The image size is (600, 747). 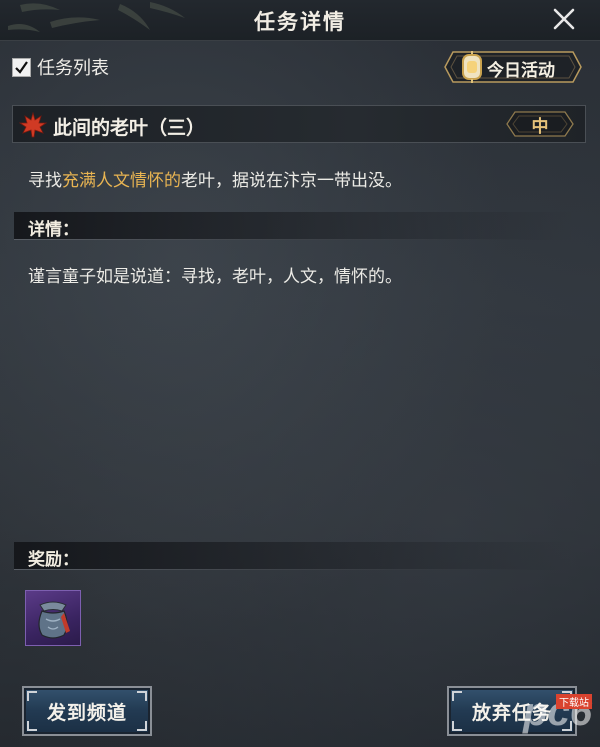 I want to click on details-section-header: 详情：, so click(x=294, y=226).